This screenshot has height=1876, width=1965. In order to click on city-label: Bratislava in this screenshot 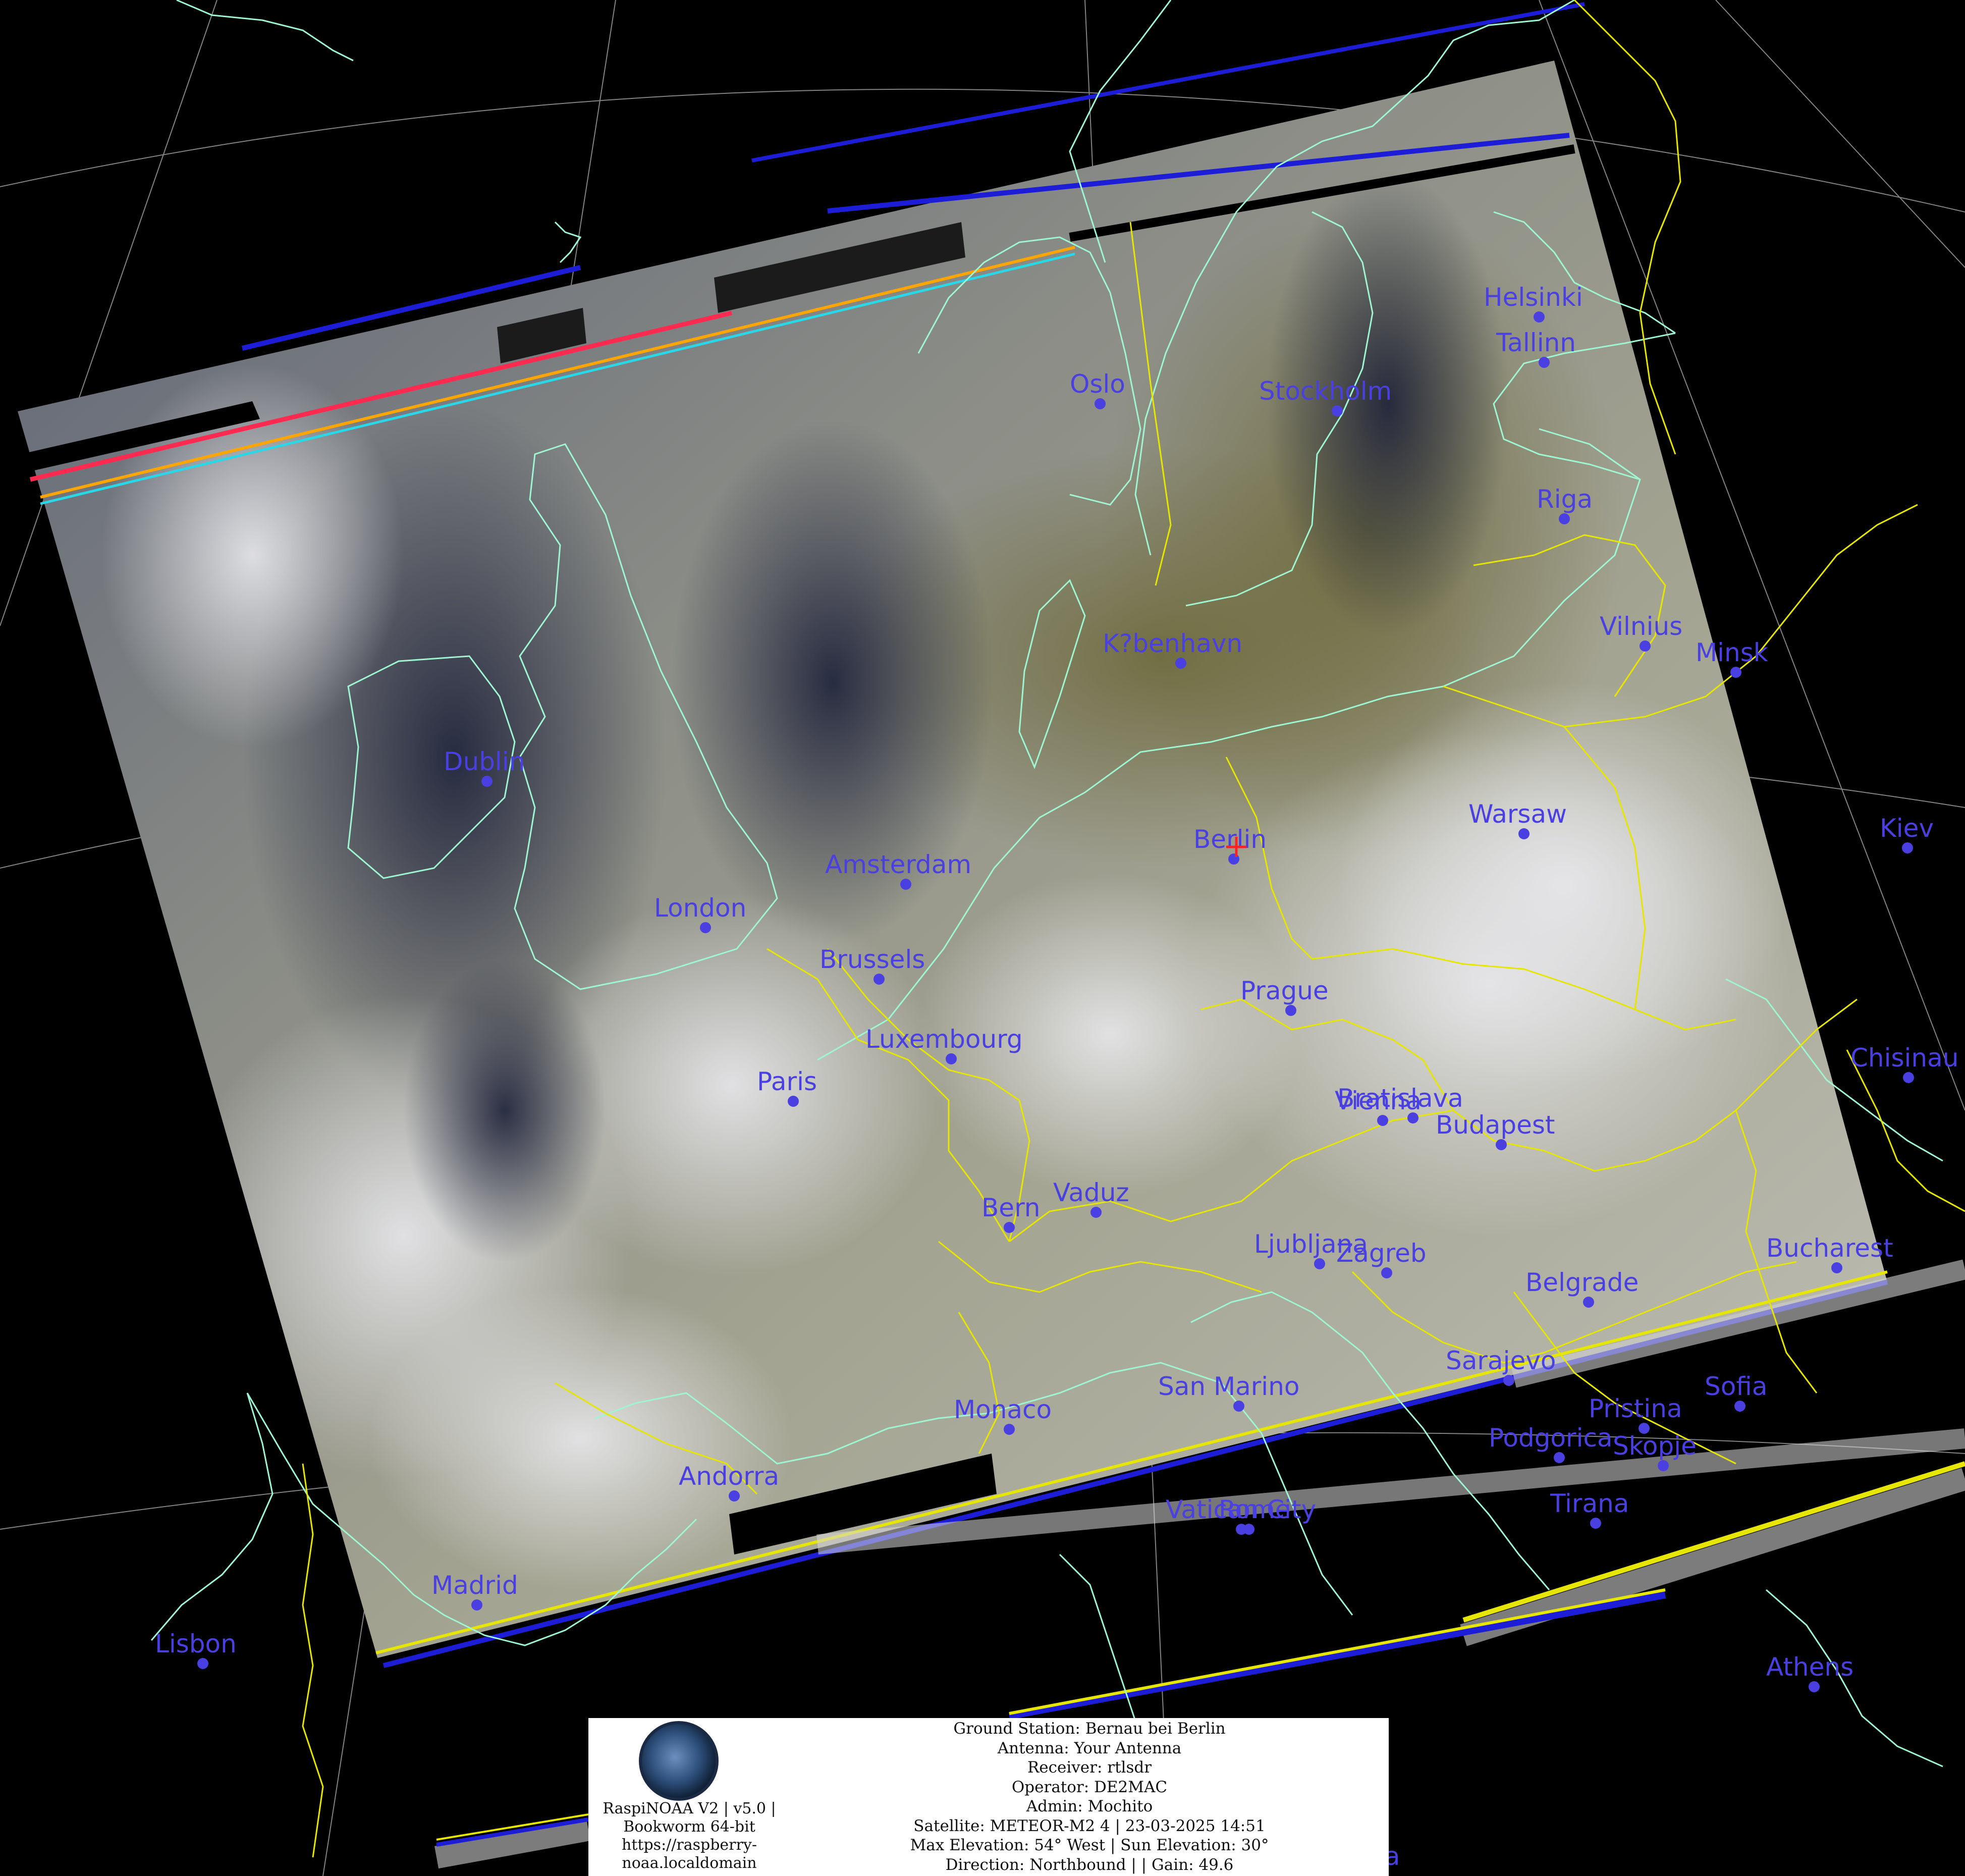, I will do `click(1400, 1098)`.